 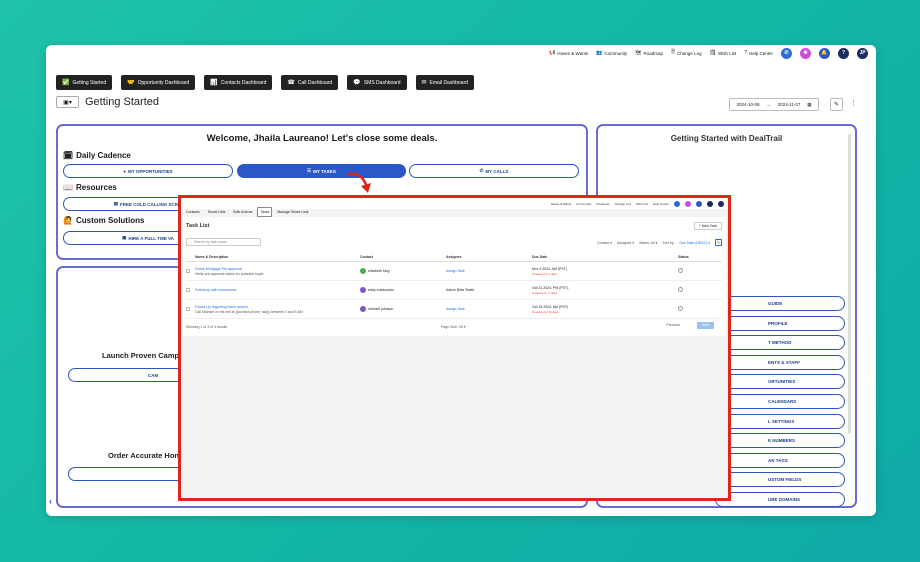 I want to click on avatar: JP, so click(x=862, y=53).